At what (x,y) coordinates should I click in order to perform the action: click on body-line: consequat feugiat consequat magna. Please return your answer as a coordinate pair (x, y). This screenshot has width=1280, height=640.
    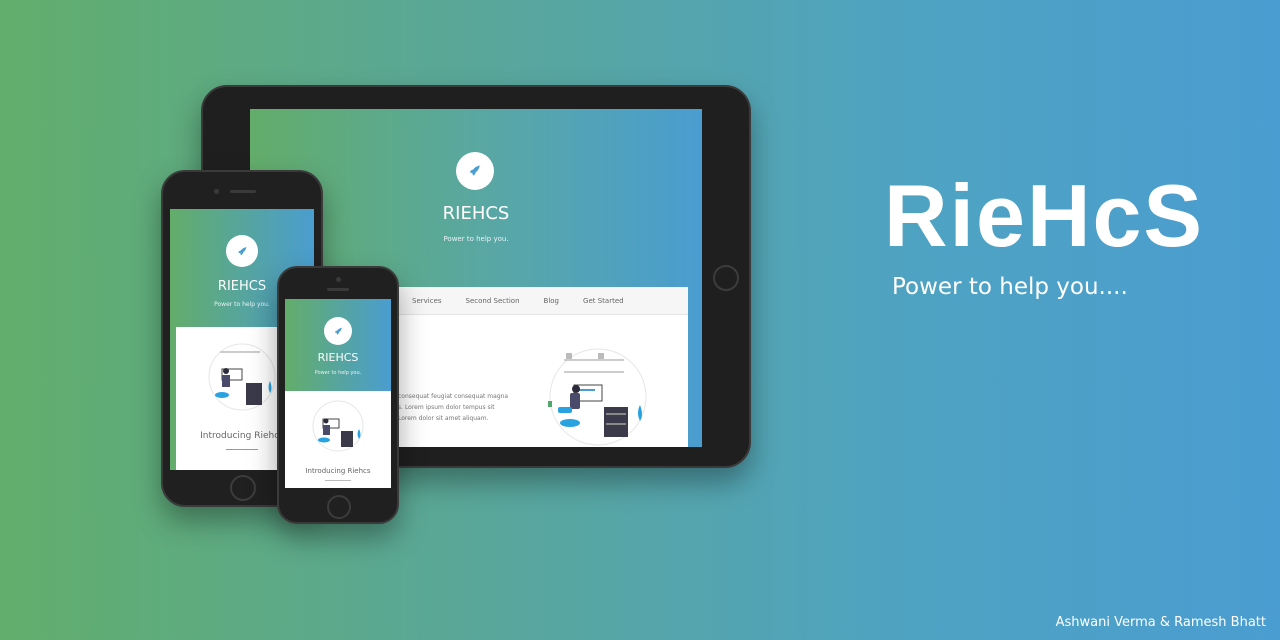
    Looking at the image, I should click on (453, 396).